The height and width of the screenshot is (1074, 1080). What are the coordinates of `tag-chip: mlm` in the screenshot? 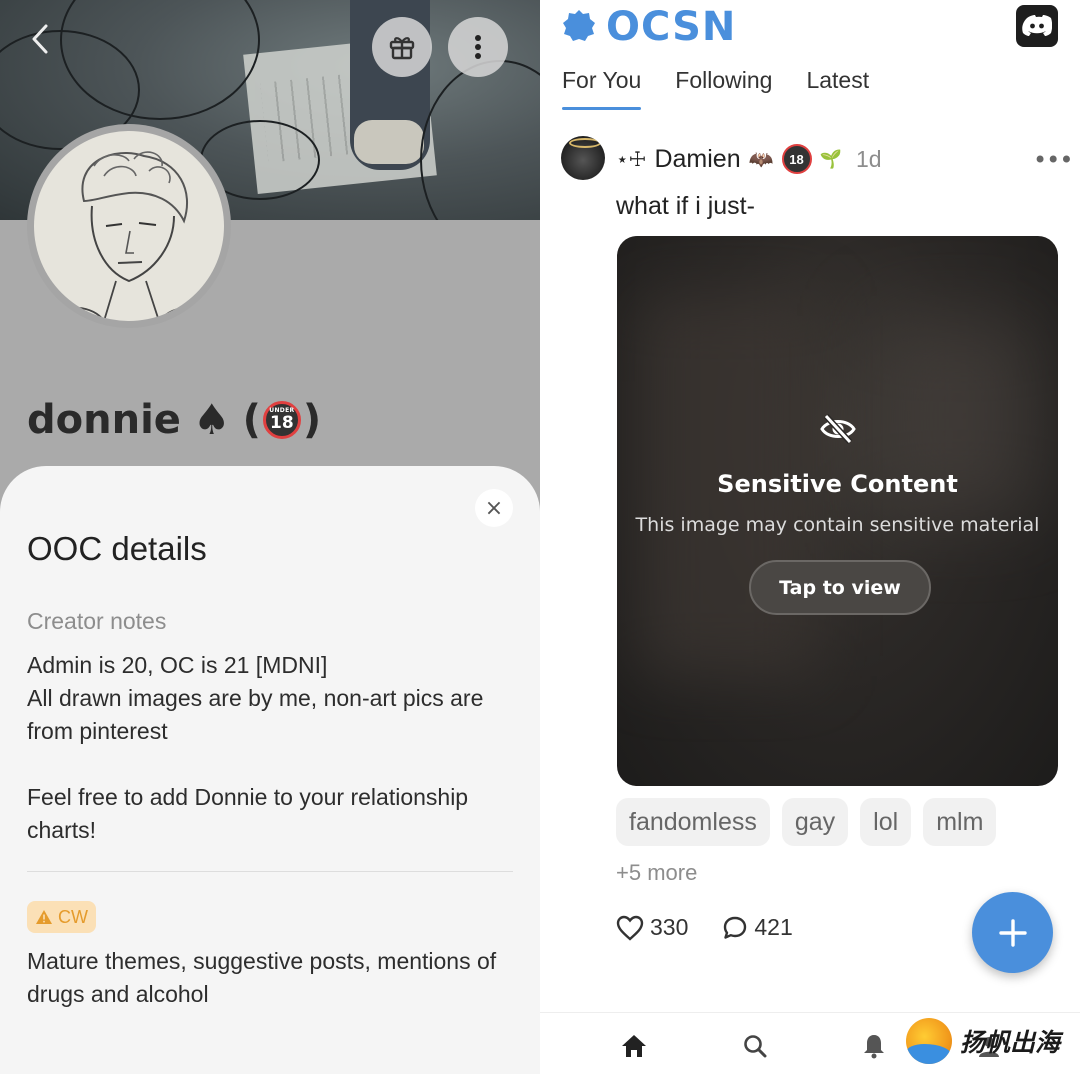 It's located at (960, 822).